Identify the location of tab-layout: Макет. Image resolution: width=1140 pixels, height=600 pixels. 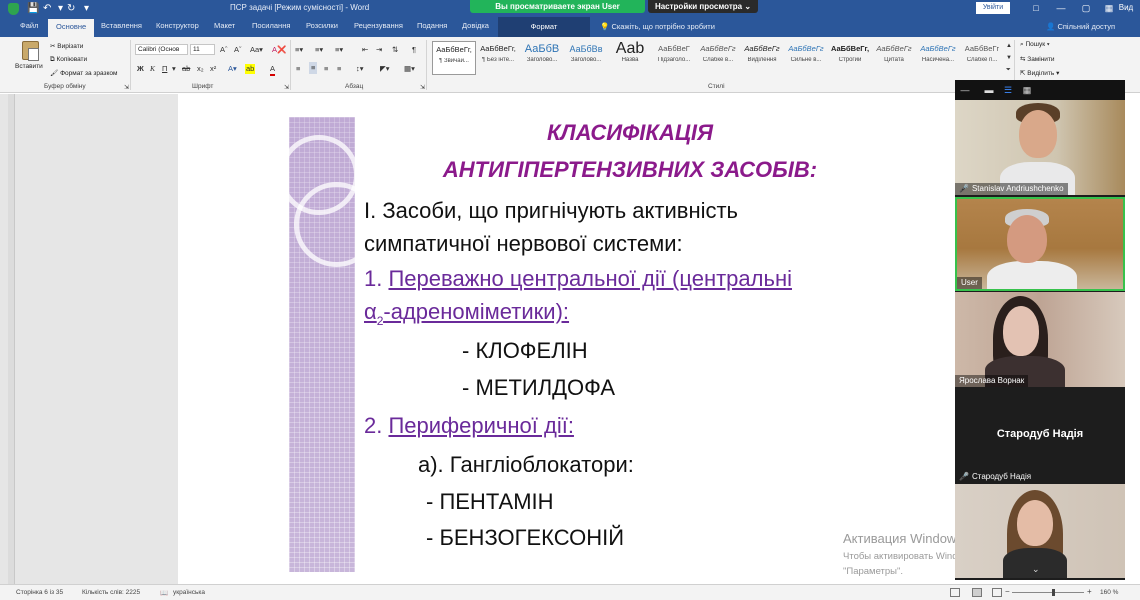
(224, 25).